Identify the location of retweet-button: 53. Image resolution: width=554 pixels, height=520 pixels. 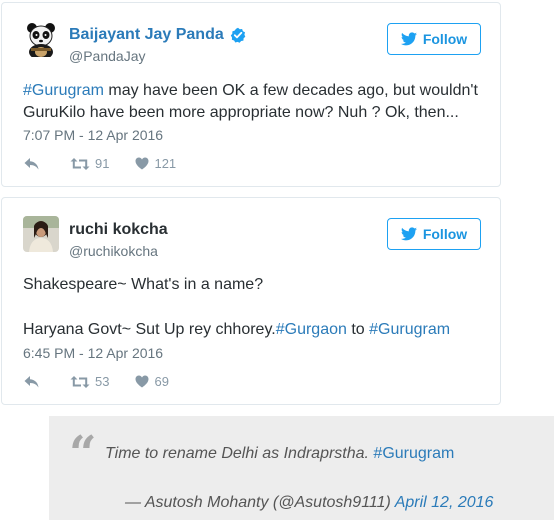
(89, 381).